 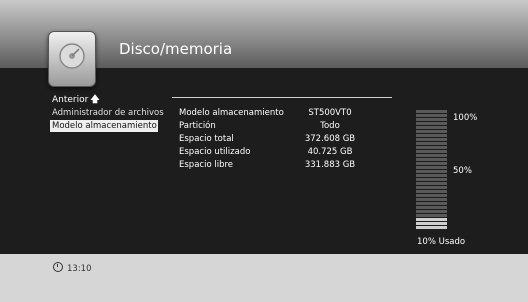 What do you see at coordinates (231, 113) in the screenshot?
I see `info-label-model: Modelo almacenamiento` at bounding box center [231, 113].